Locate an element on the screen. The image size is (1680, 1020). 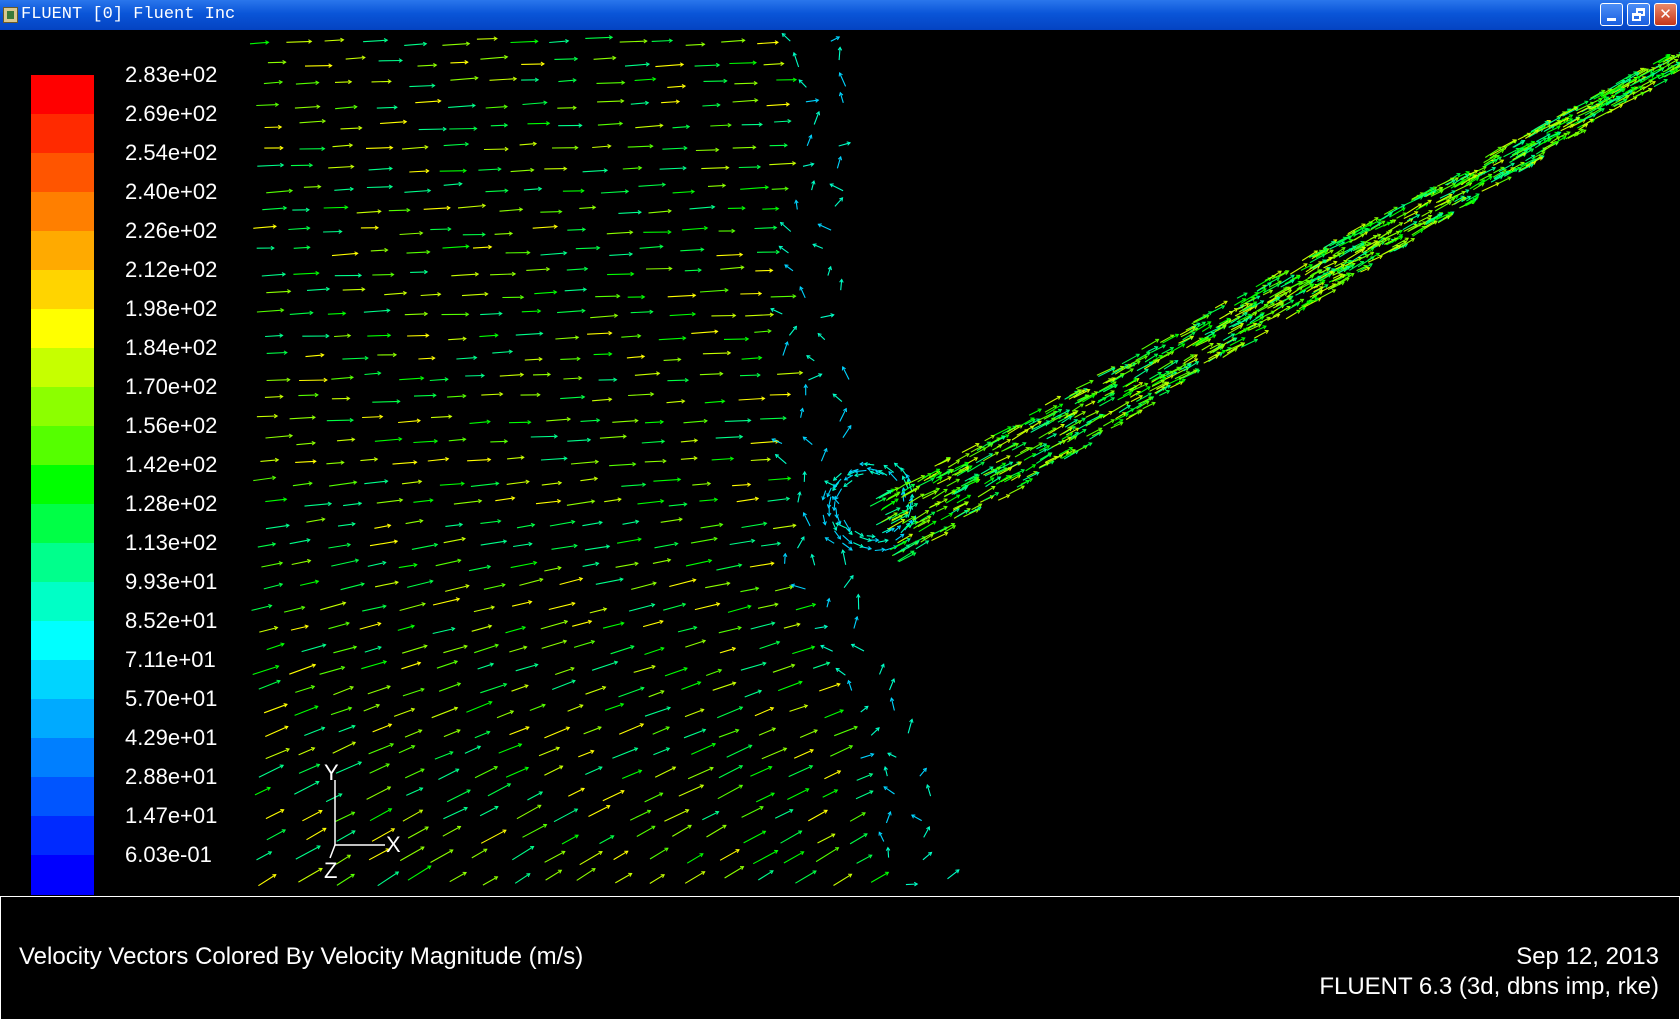
axis-triad: Y X Z is located at coordinates (360, 825).